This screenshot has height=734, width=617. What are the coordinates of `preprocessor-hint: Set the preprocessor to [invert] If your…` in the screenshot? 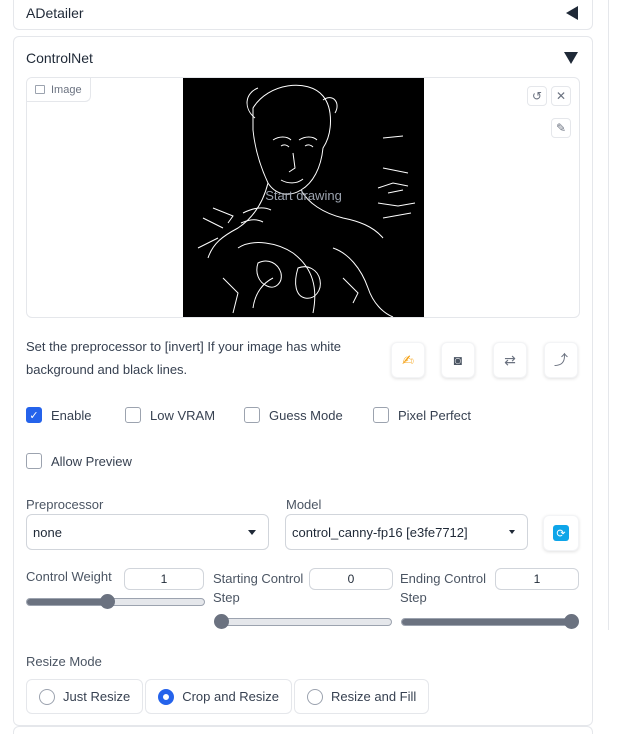 It's located at (184, 358).